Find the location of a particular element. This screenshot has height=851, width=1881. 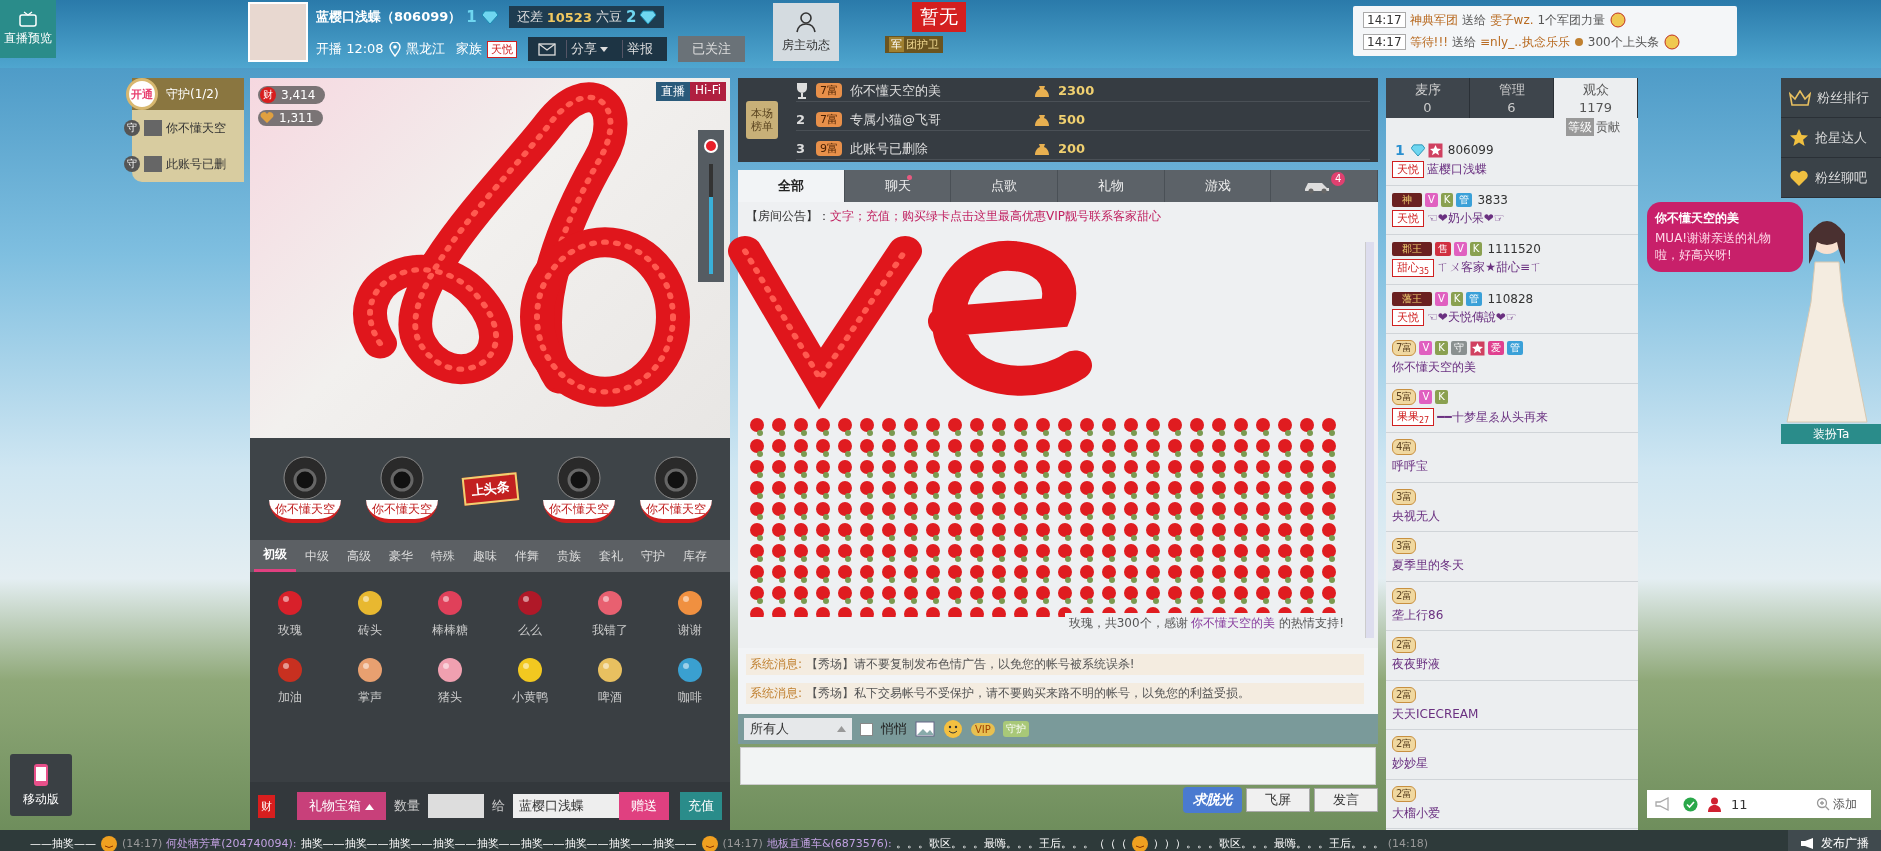

gift-item: 猪头 is located at coordinates (450, 680).